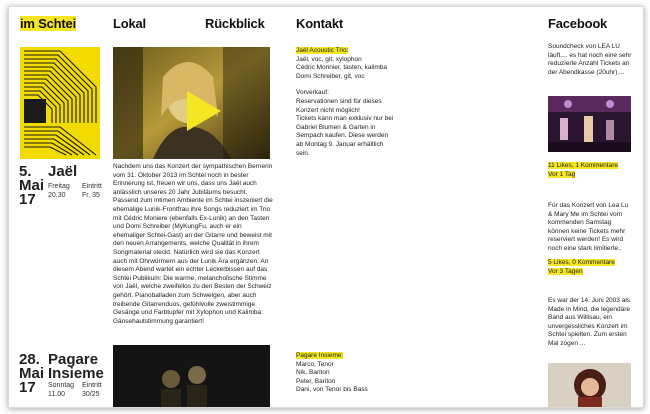  What do you see at coordinates (92, 191) in the screenshot?
I see `event-price: Eintritt Fr. 35` at bounding box center [92, 191].